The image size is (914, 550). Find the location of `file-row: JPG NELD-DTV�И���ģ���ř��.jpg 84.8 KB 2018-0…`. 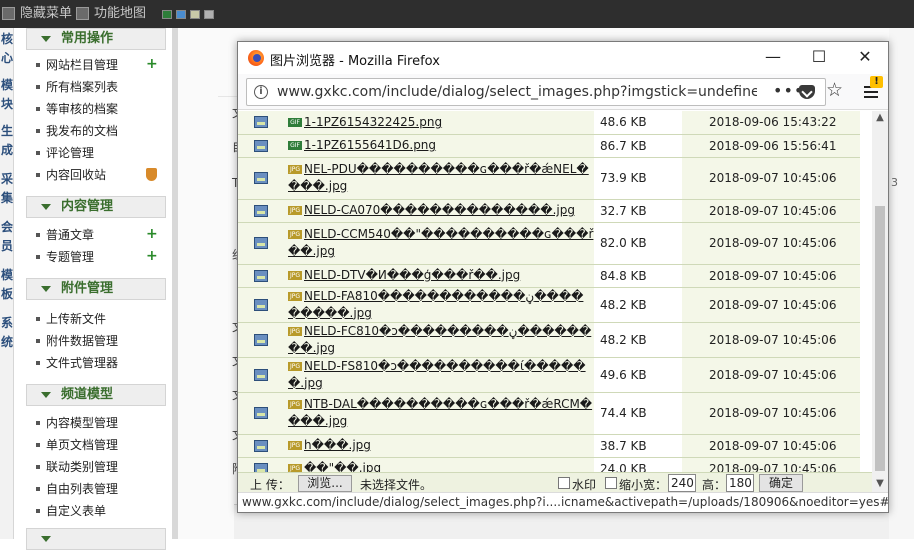

file-row: JPG NELD-DTV�И���ģ���ř��.jpg 84.8 KB 2018-0… is located at coordinates (549, 276).